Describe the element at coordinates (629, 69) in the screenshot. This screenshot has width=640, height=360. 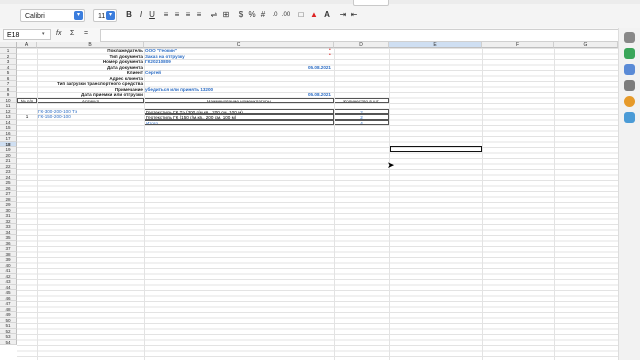
I see `gallery-icon` at that location.